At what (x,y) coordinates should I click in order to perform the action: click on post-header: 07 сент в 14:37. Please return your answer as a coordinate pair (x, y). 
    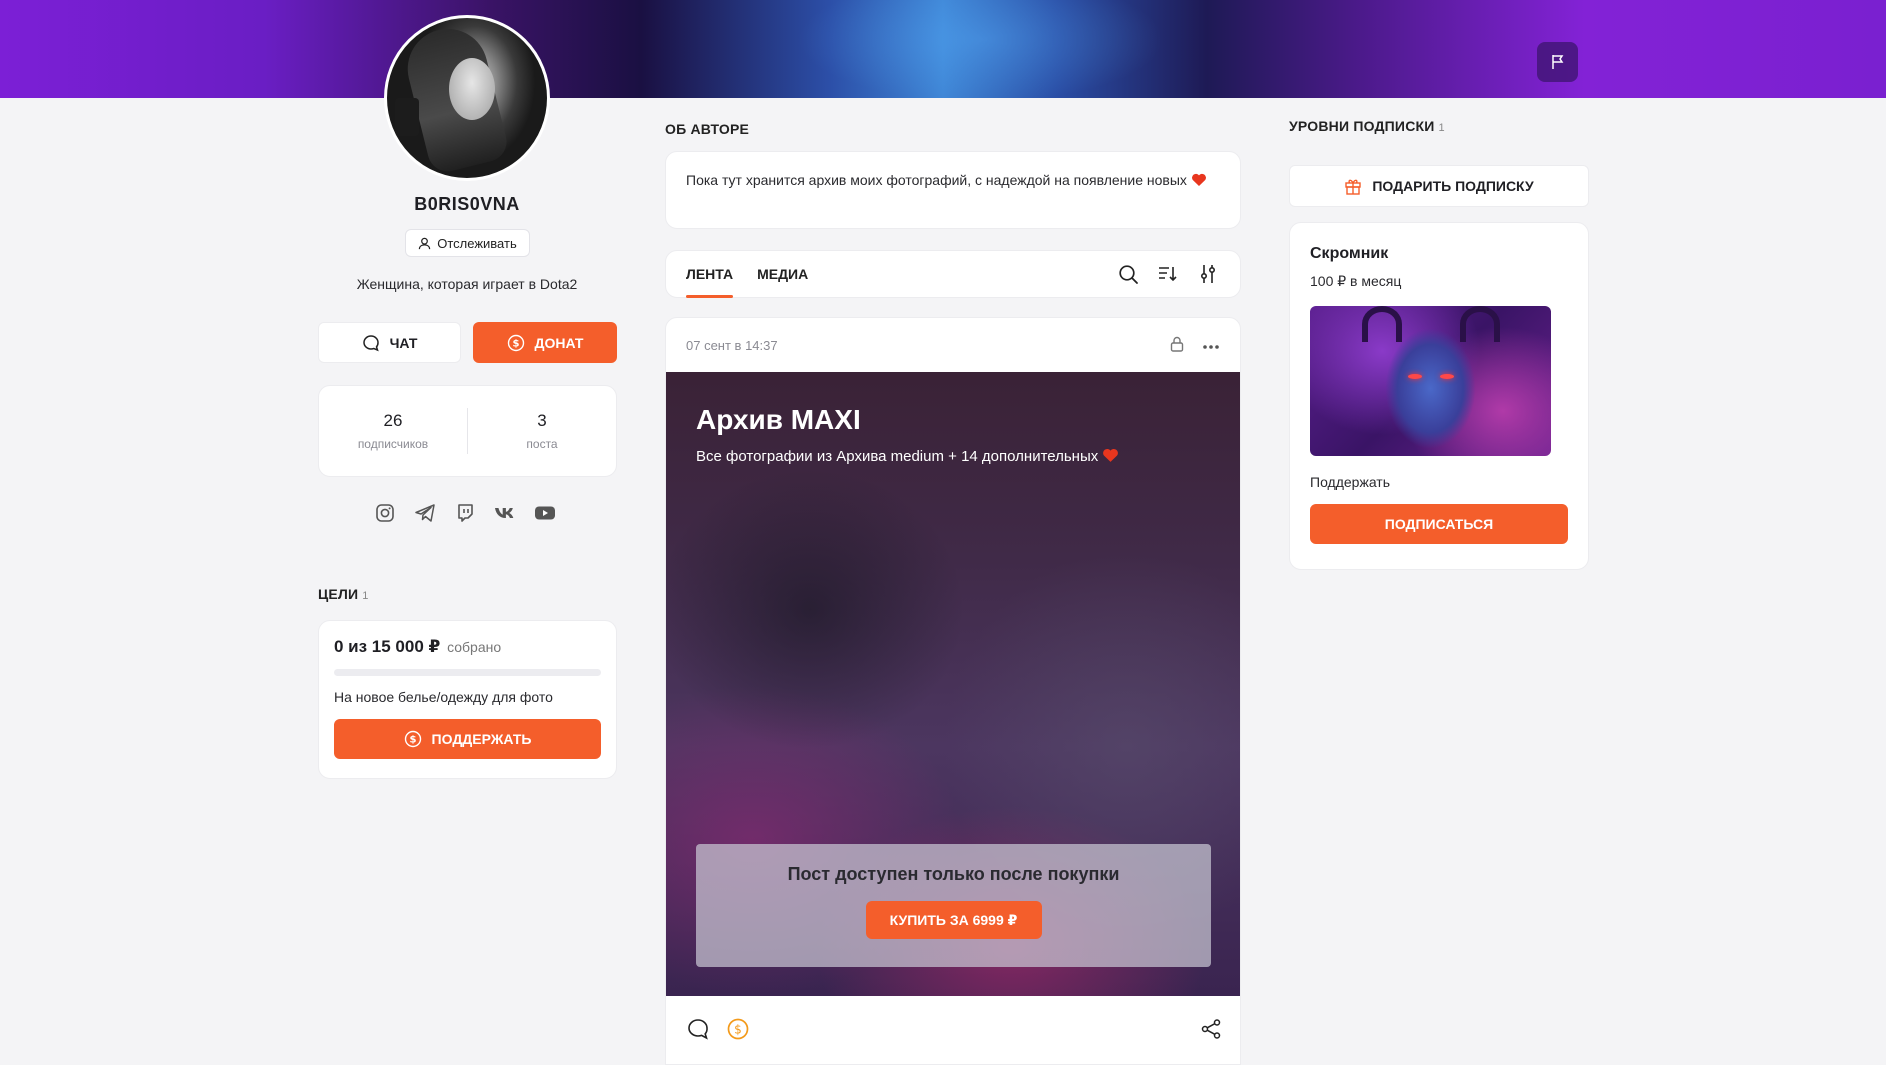
    Looking at the image, I should click on (953, 345).